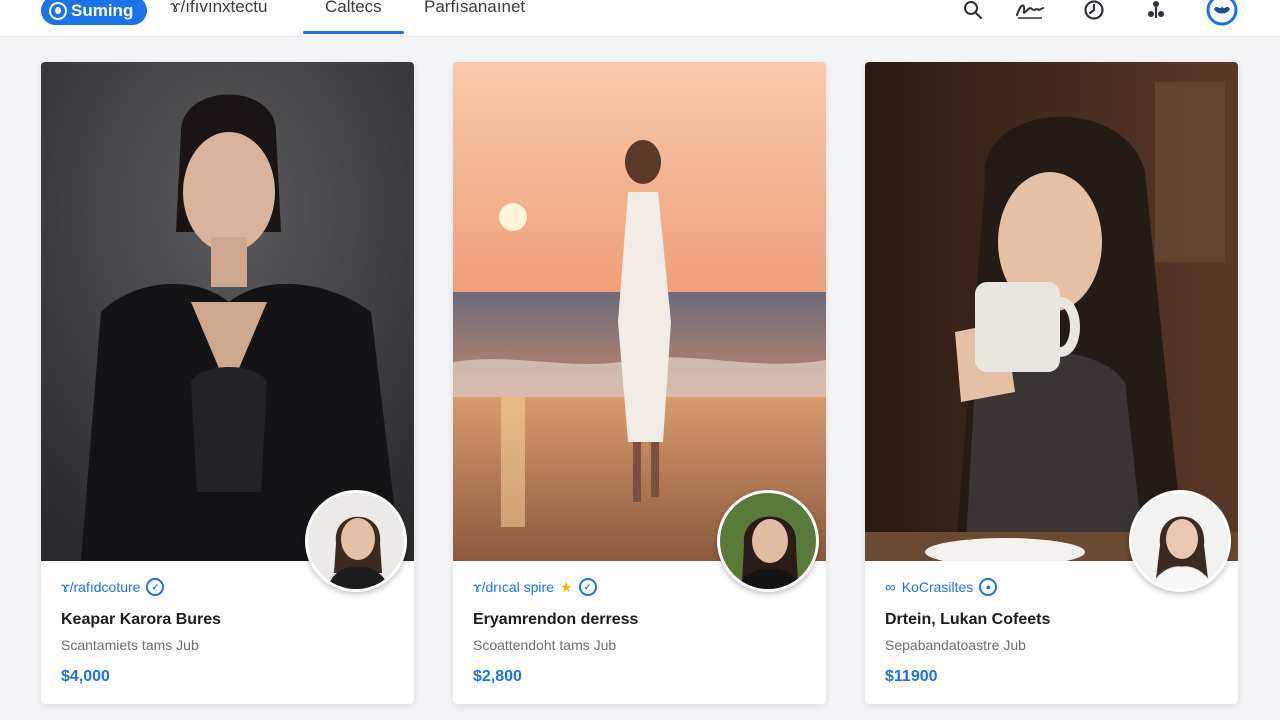 The image size is (1280, 720). Describe the element at coordinates (1156, 12) in the screenshot. I see `share-icon` at that location.